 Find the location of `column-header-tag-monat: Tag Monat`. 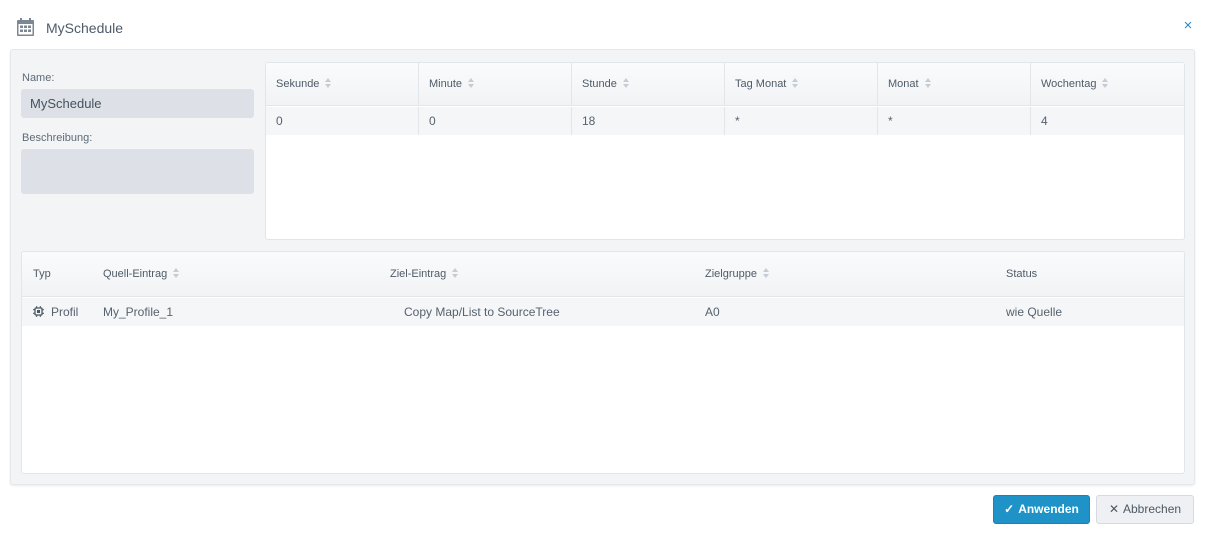

column-header-tag-monat: Tag Monat is located at coordinates (801, 84).